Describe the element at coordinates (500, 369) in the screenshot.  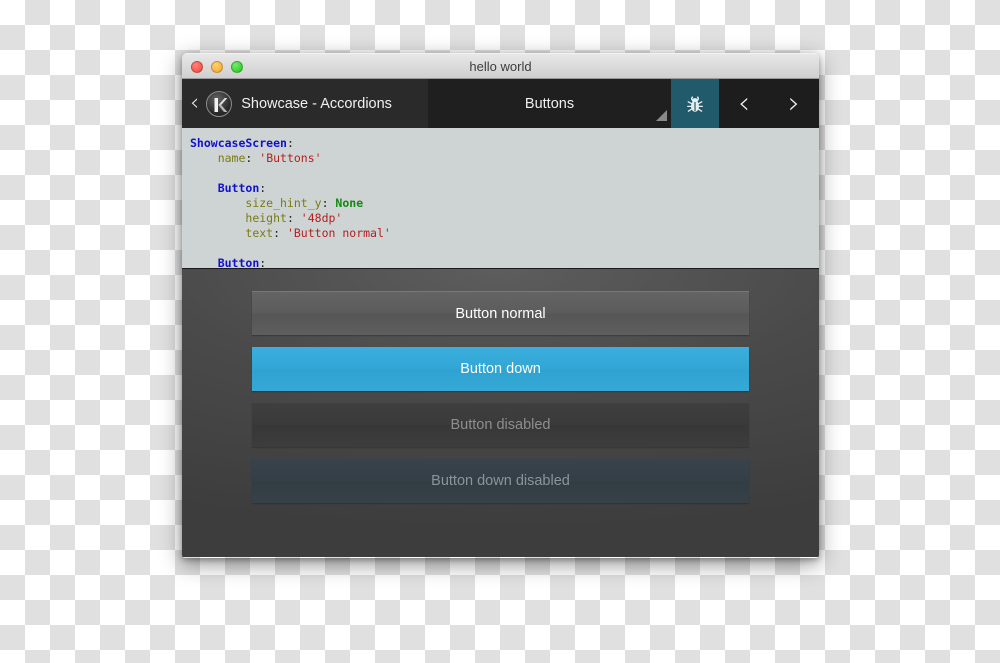
I see `demo-button-down: Button down` at that location.